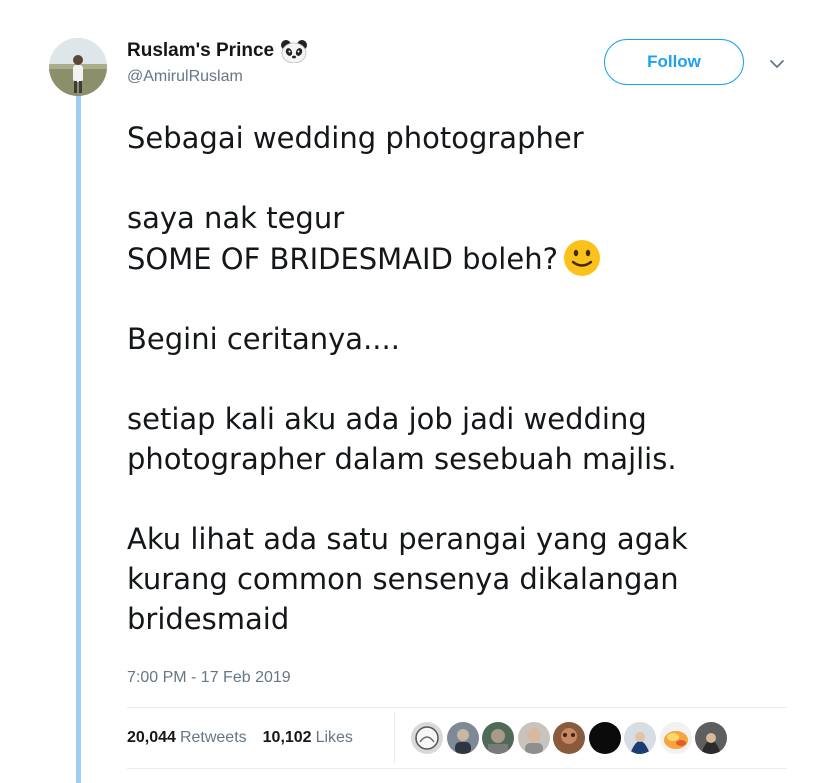 This screenshot has height=783, width=830. I want to click on author-name-row: Ruslam's Prince, so click(217, 51).